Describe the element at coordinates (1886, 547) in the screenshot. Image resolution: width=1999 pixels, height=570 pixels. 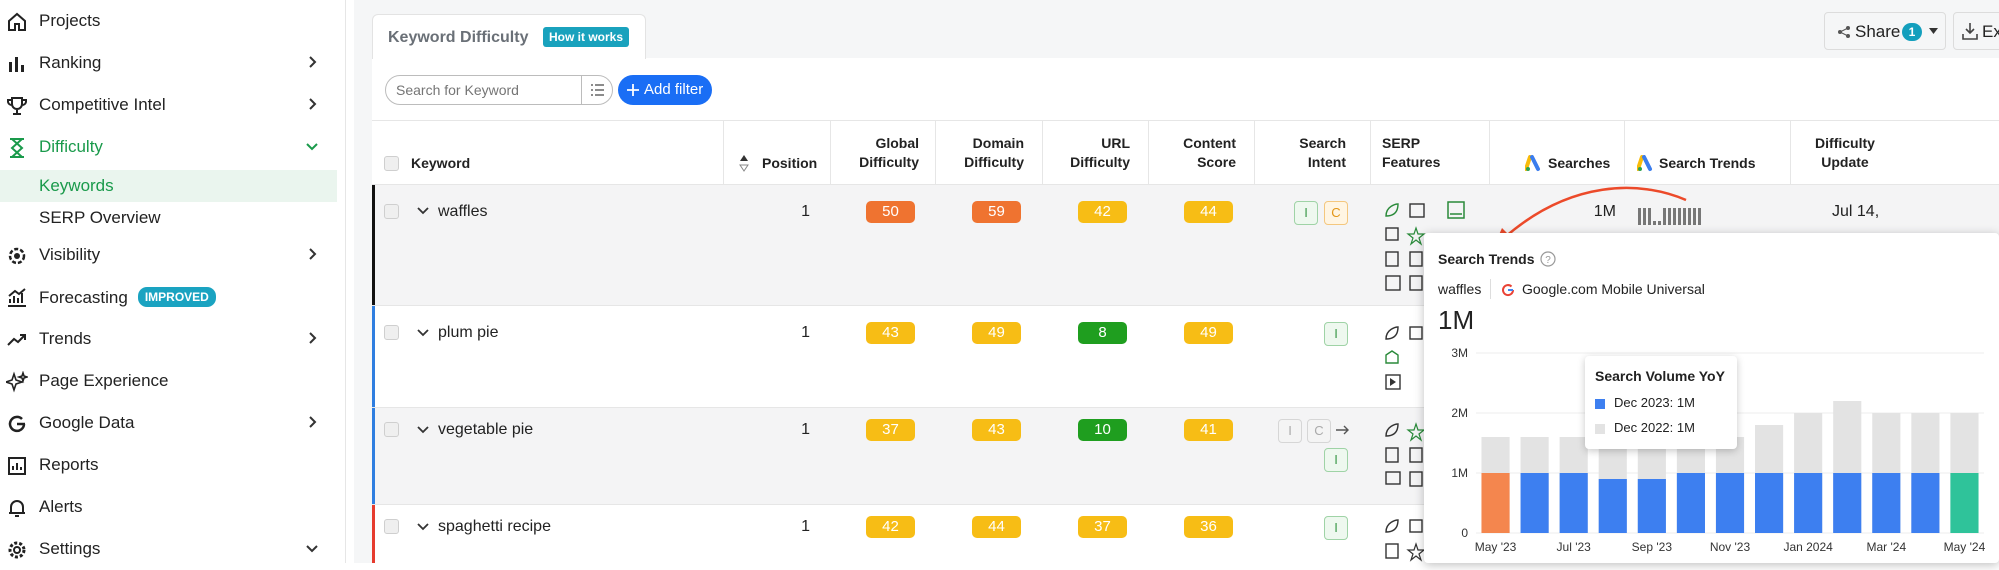
I see `x-tick-label: Mar '24` at that location.